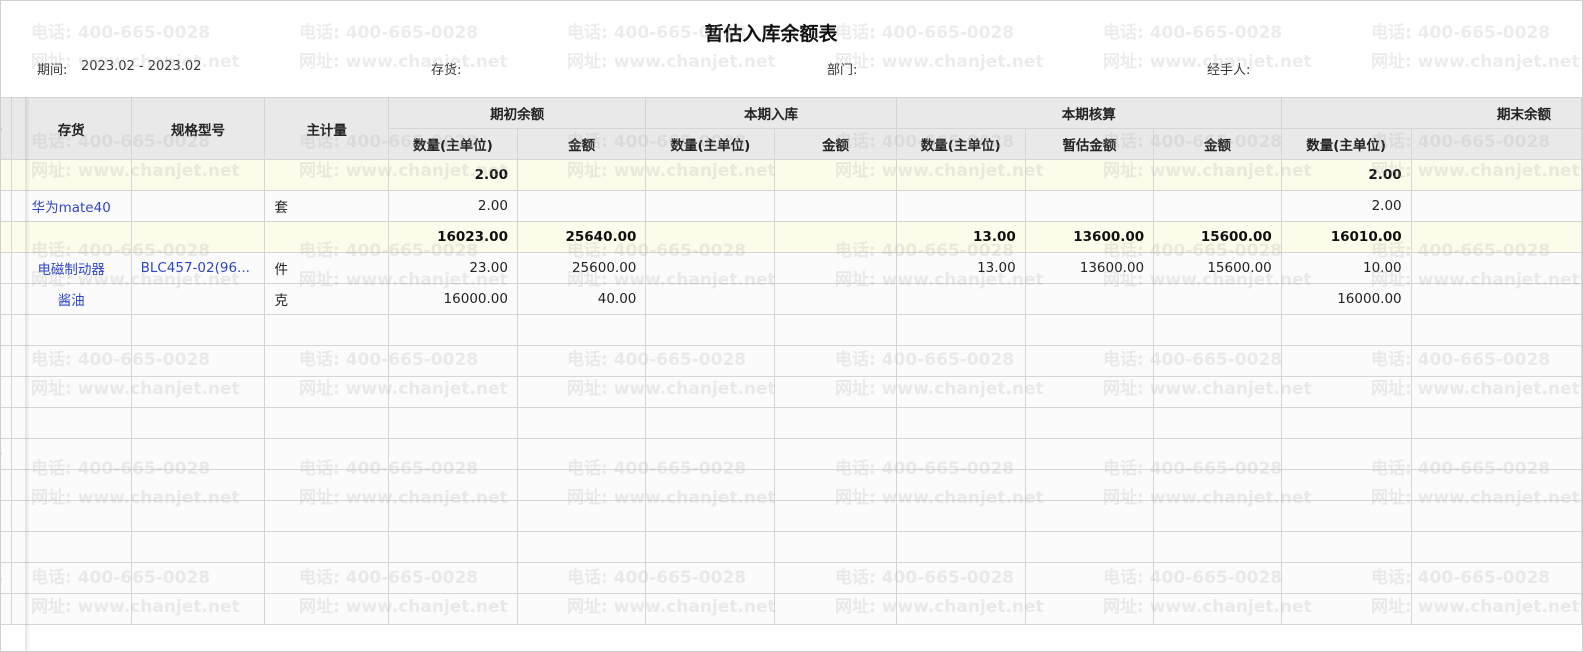  Describe the element at coordinates (791, 516) in the screenshot. I see `table-row: 2` at that location.